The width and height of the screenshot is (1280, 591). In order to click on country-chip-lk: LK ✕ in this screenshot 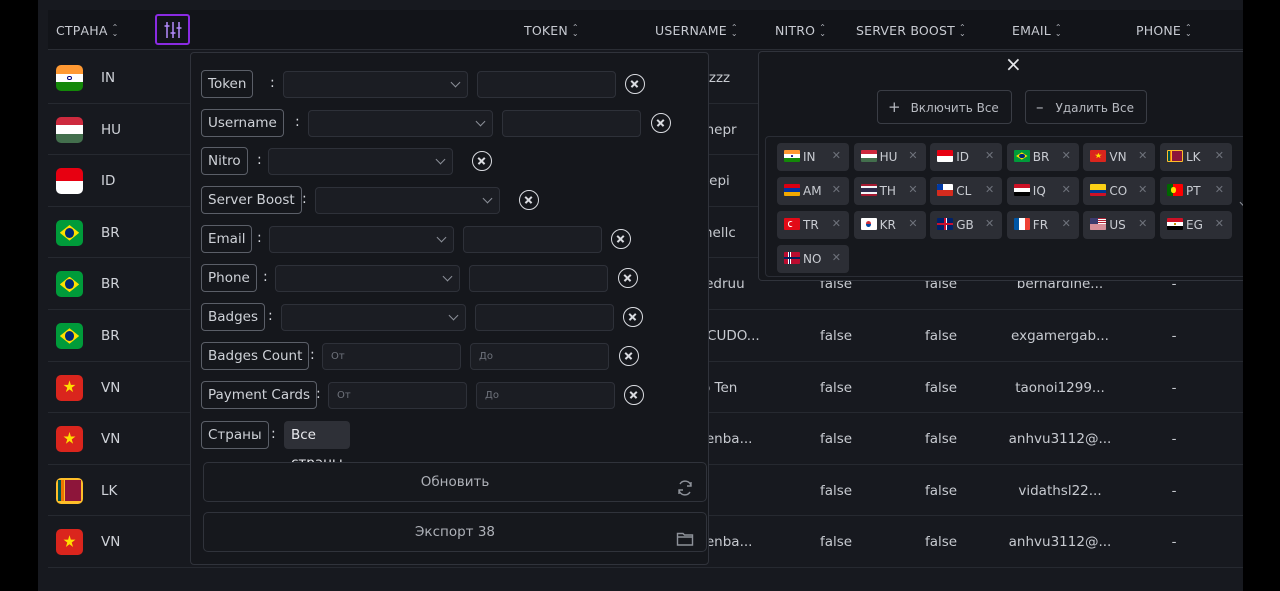, I will do `click(1196, 157)`.